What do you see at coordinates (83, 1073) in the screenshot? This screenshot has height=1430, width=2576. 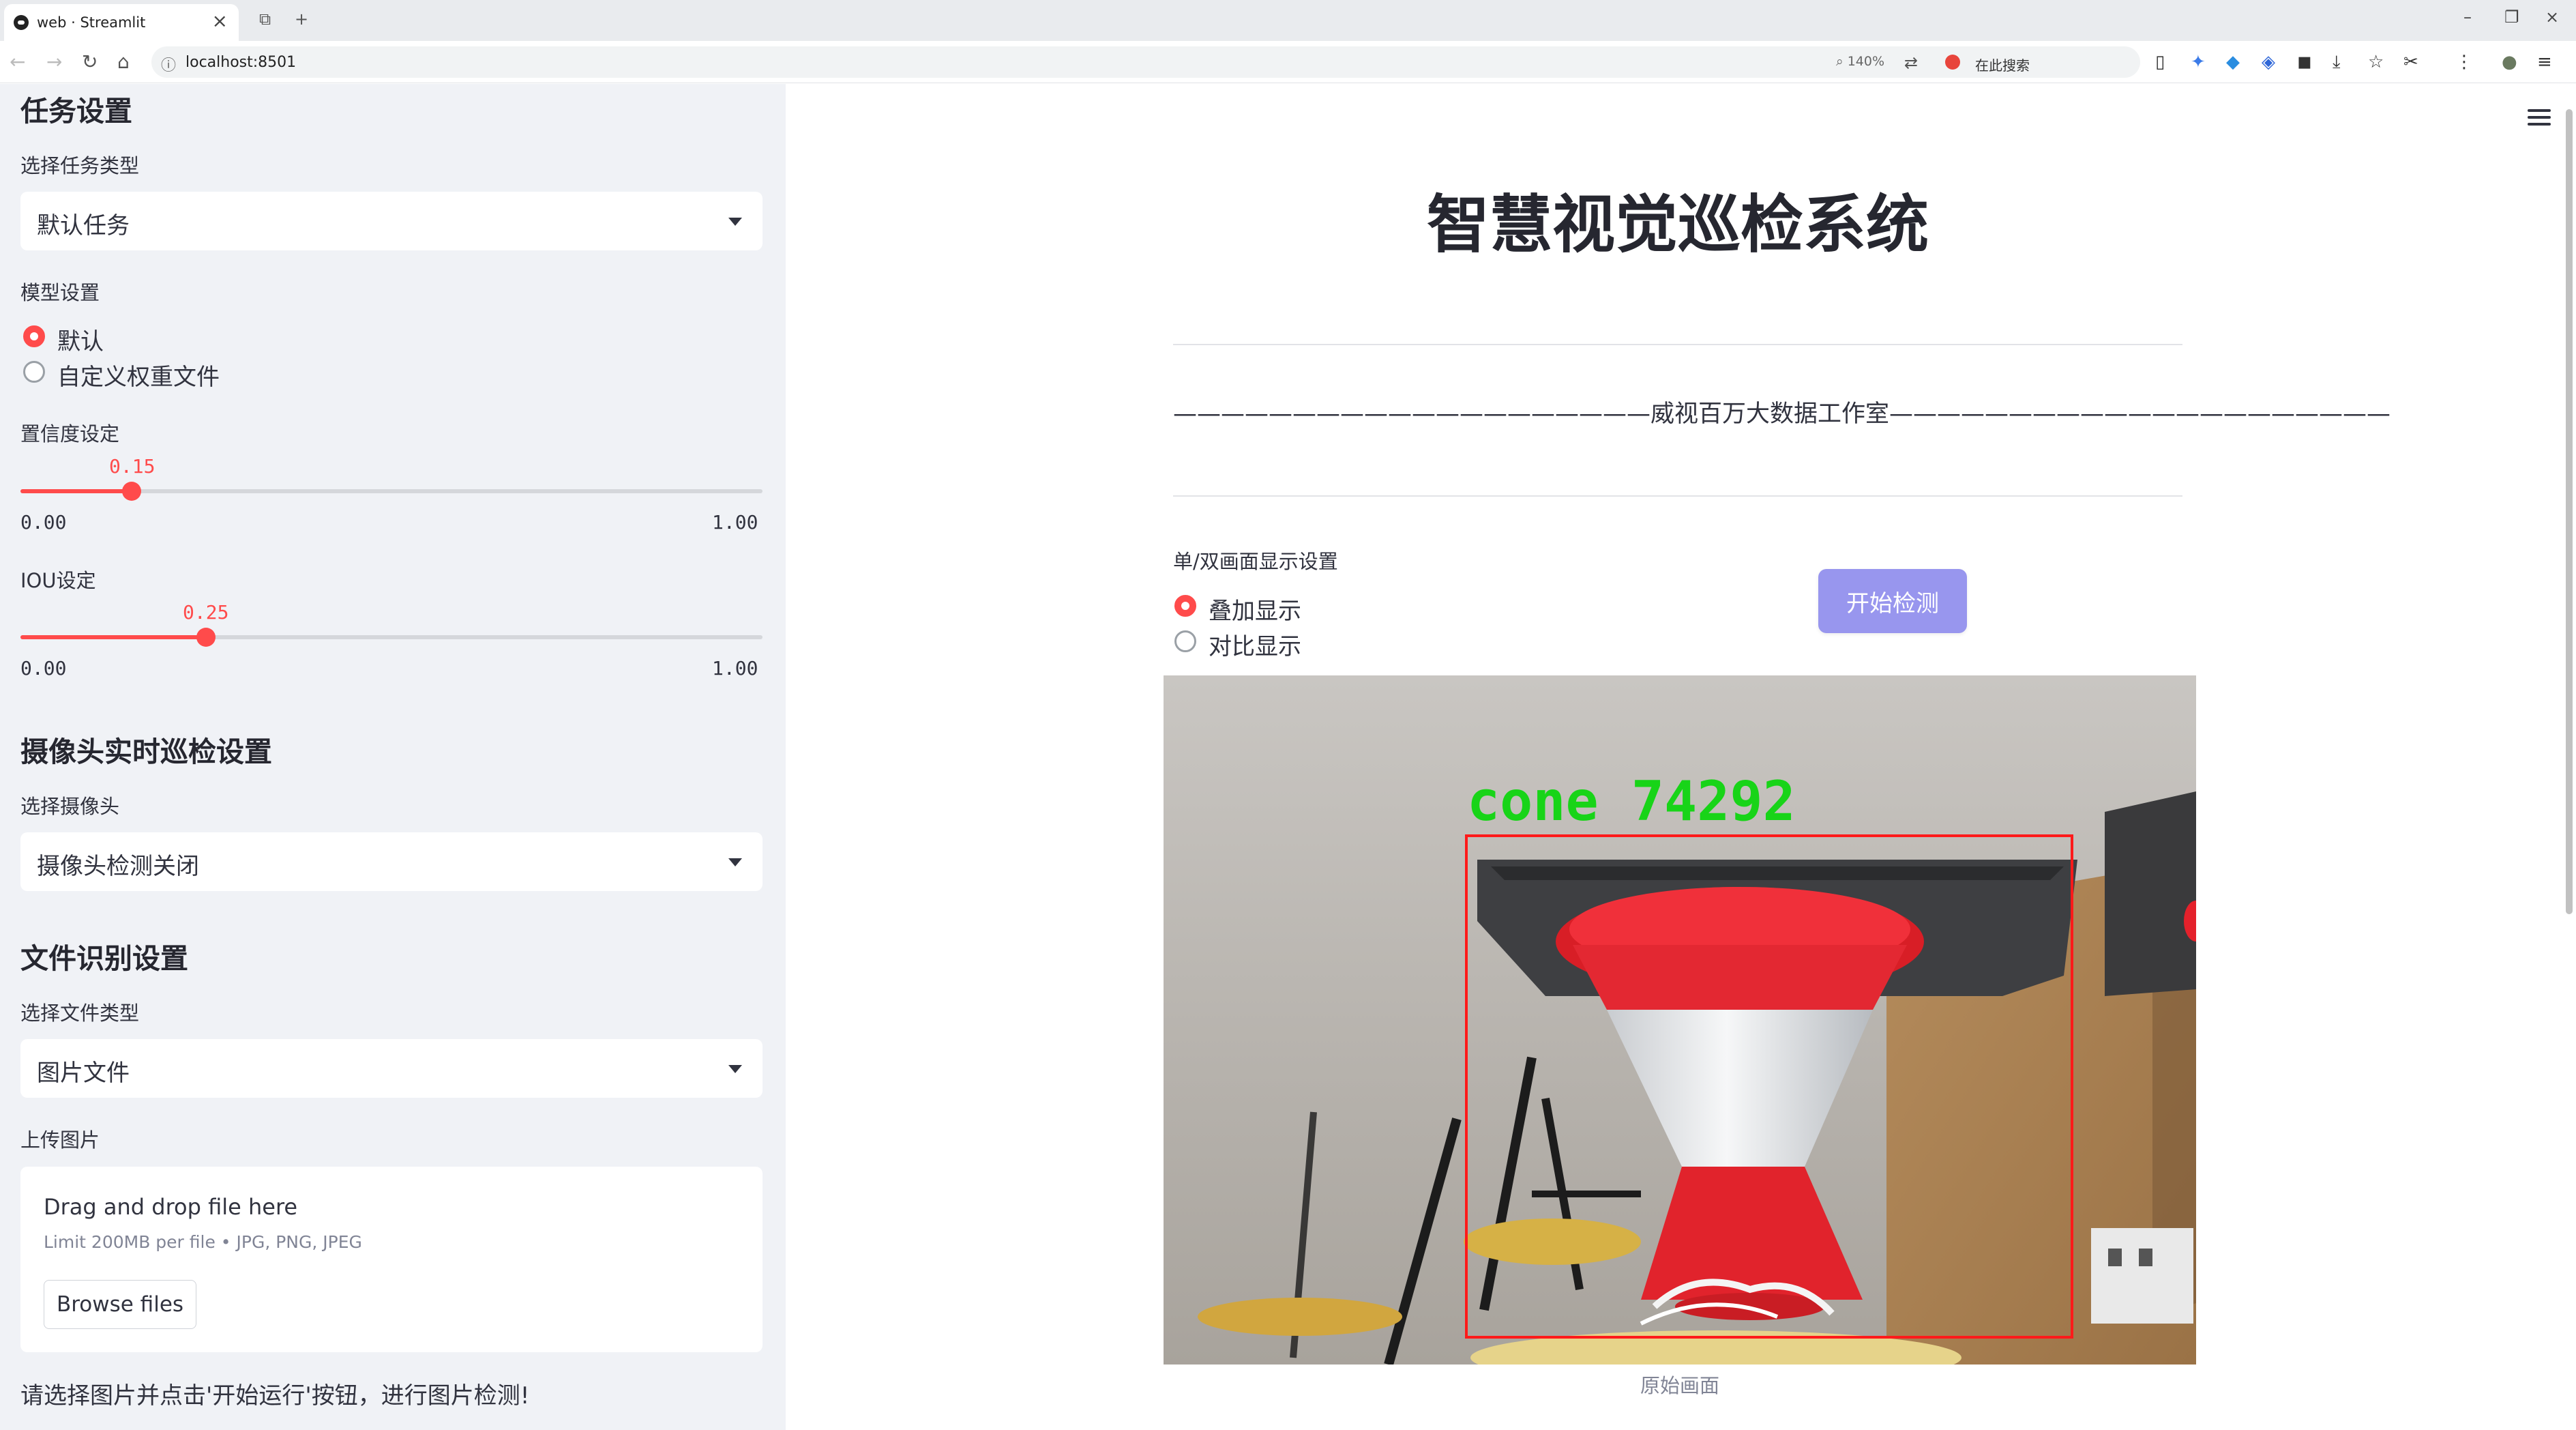 I see `file-type-value: 图片文件` at bounding box center [83, 1073].